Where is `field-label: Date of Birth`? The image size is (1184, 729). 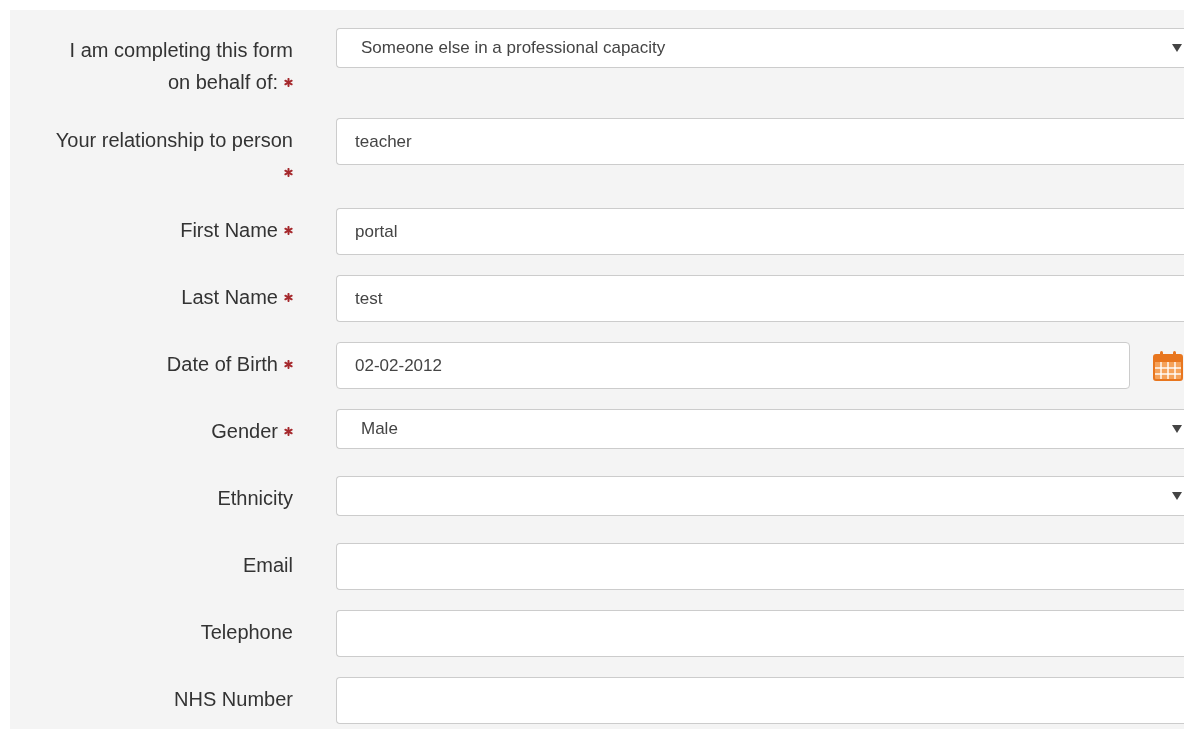
field-label: Date of Birth is located at coordinates (229, 364).